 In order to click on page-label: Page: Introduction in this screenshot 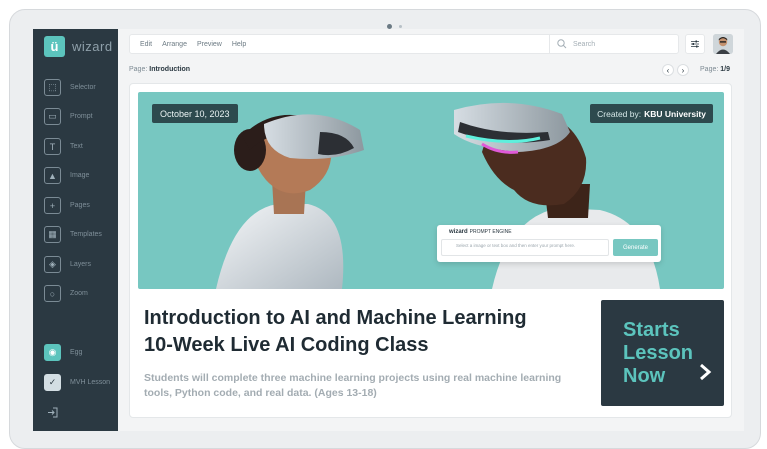, I will do `click(160, 69)`.